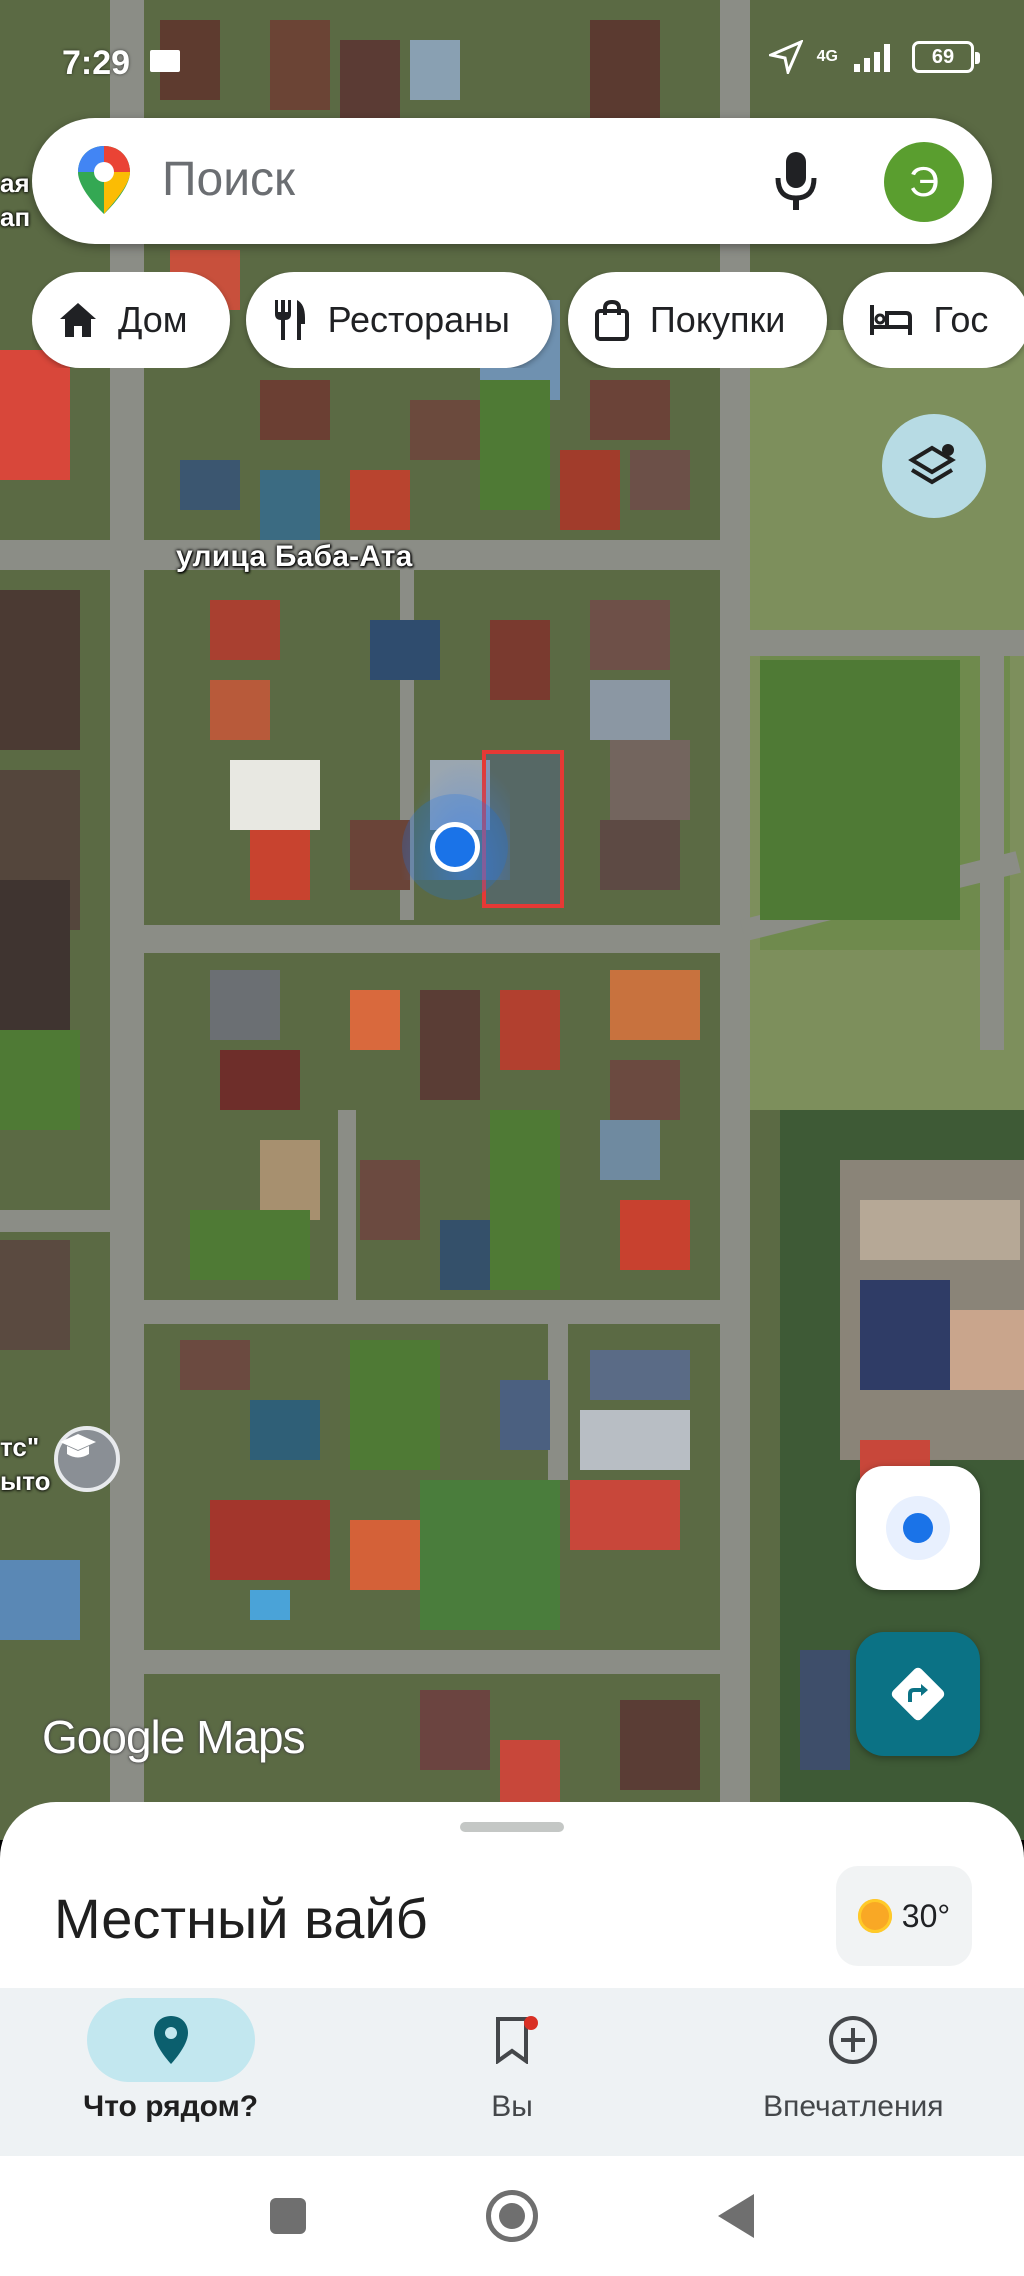  What do you see at coordinates (736, 2216) in the screenshot?
I see `back-button` at bounding box center [736, 2216].